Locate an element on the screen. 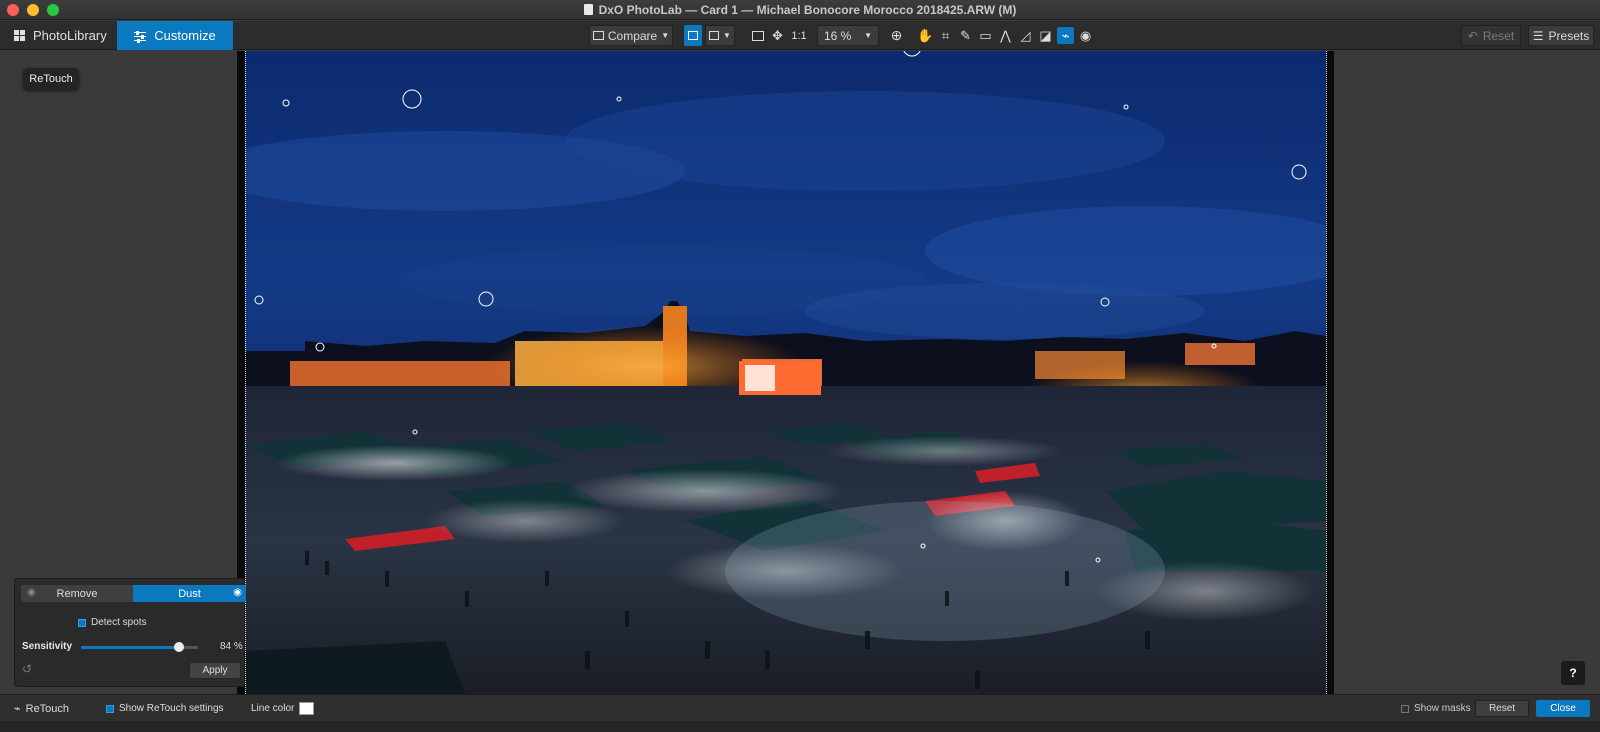 This screenshot has width=1600, height=732. compare-label: Compare is located at coordinates (632, 35).